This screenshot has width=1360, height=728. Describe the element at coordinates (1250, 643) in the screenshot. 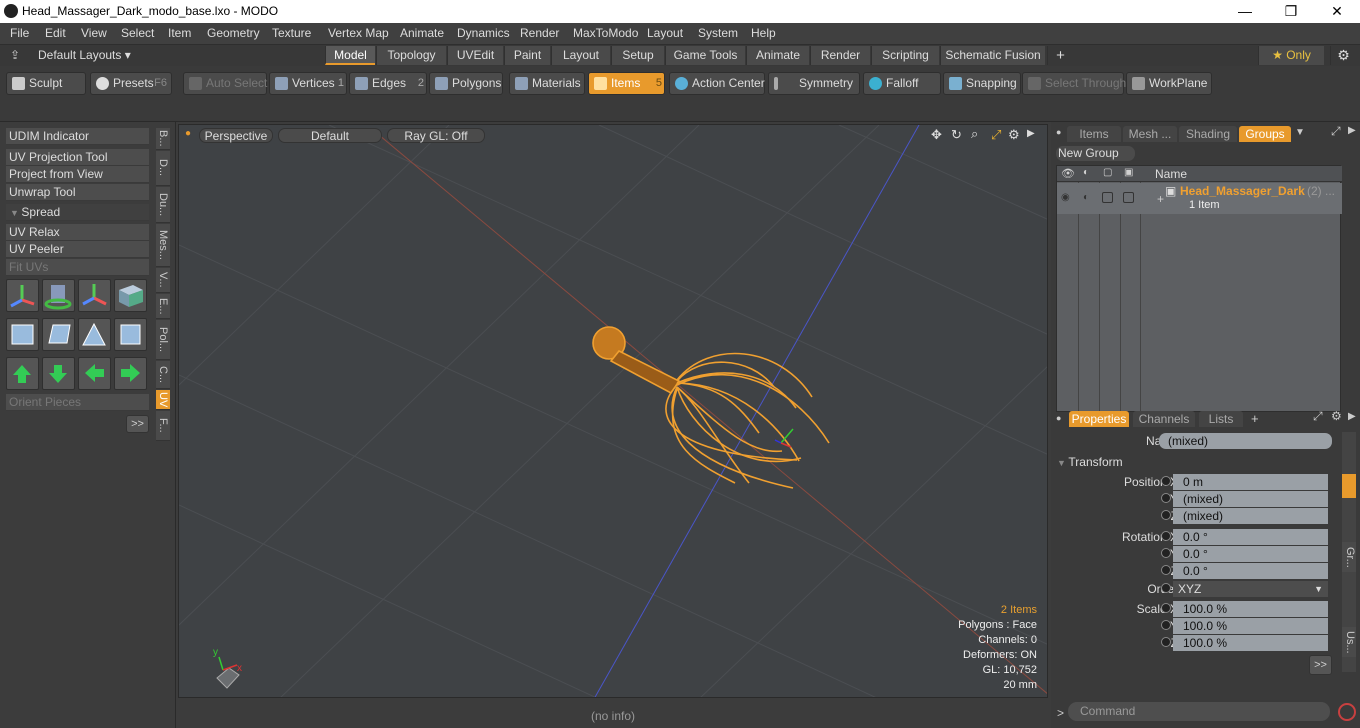

I see `scale-z-field: 100.0 %` at that location.